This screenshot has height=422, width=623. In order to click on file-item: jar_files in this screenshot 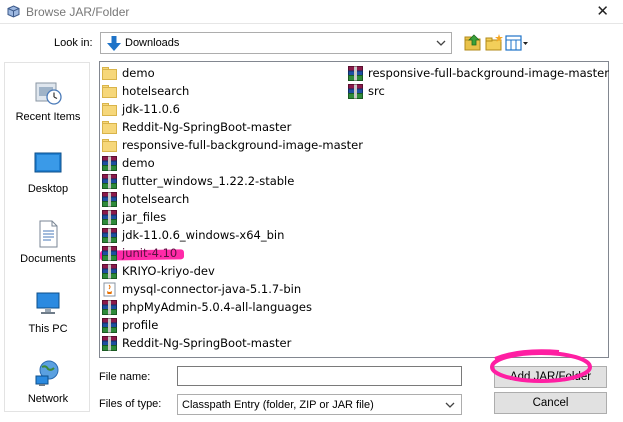, I will do `click(232, 217)`.